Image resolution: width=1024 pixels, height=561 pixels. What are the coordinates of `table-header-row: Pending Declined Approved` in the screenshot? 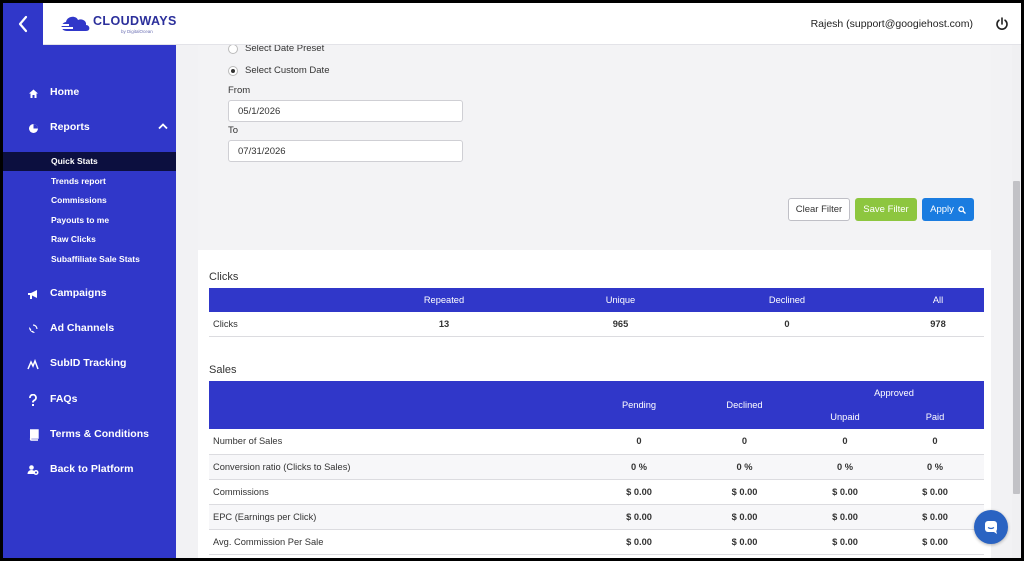 It's located at (596, 405).